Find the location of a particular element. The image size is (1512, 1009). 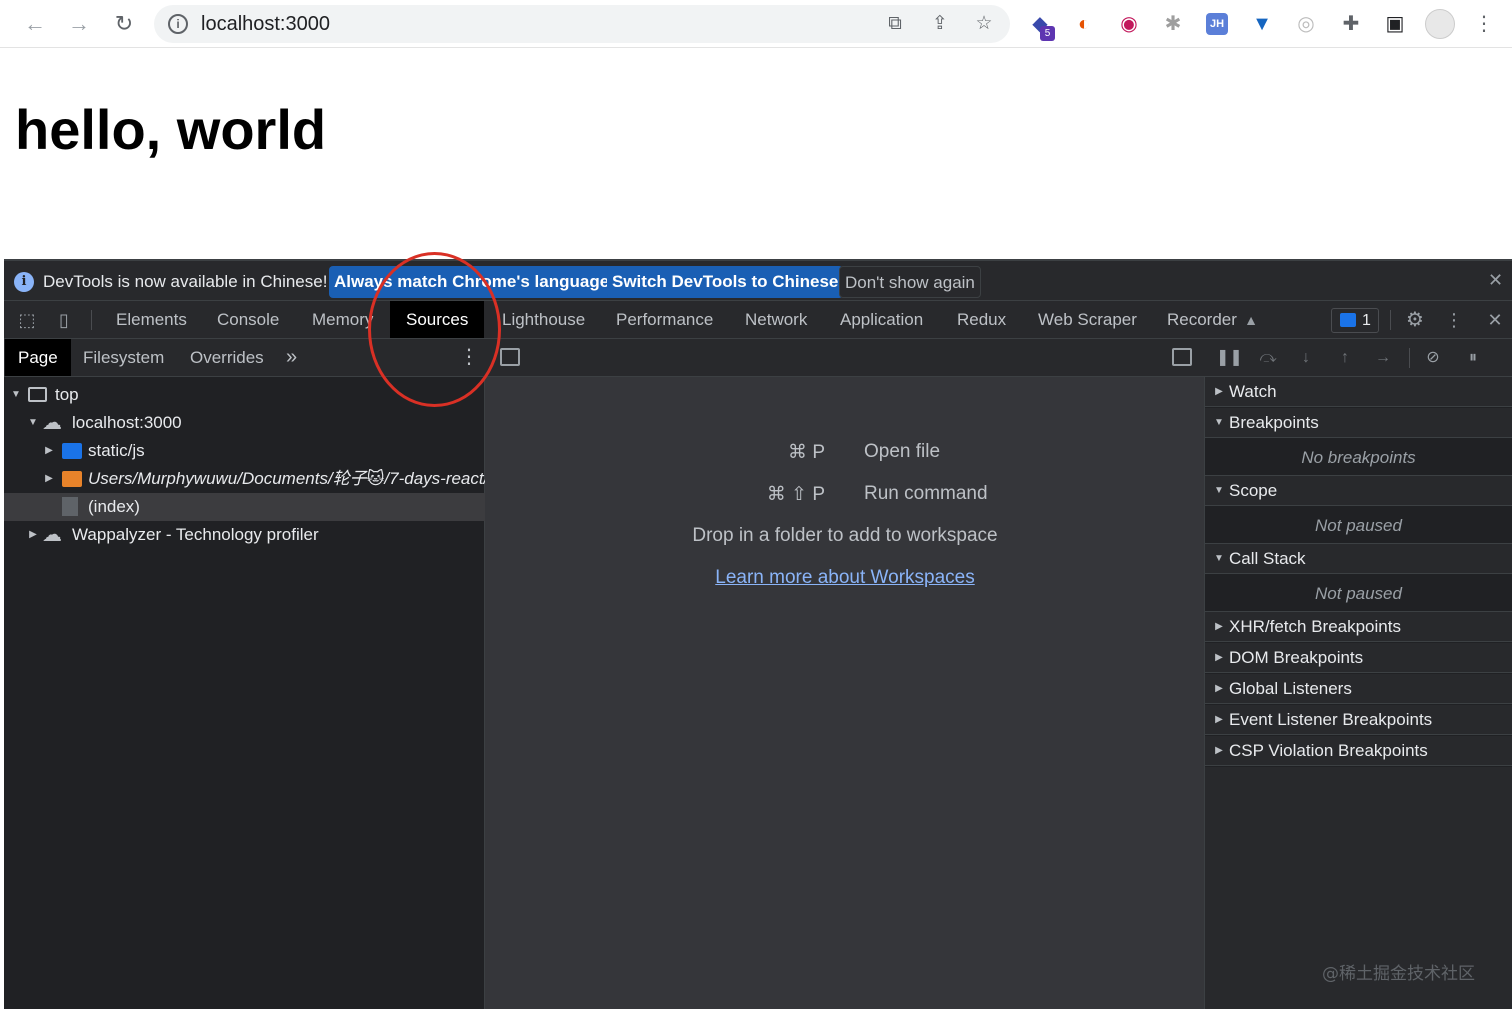

step-into-icon: ↓ is located at coordinates (1306, 358).